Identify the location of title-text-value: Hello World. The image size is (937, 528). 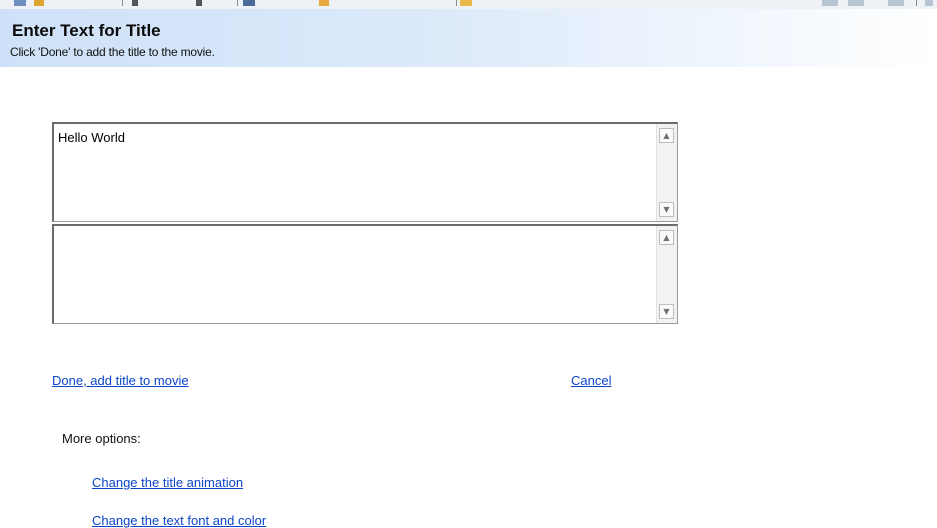
(91, 137).